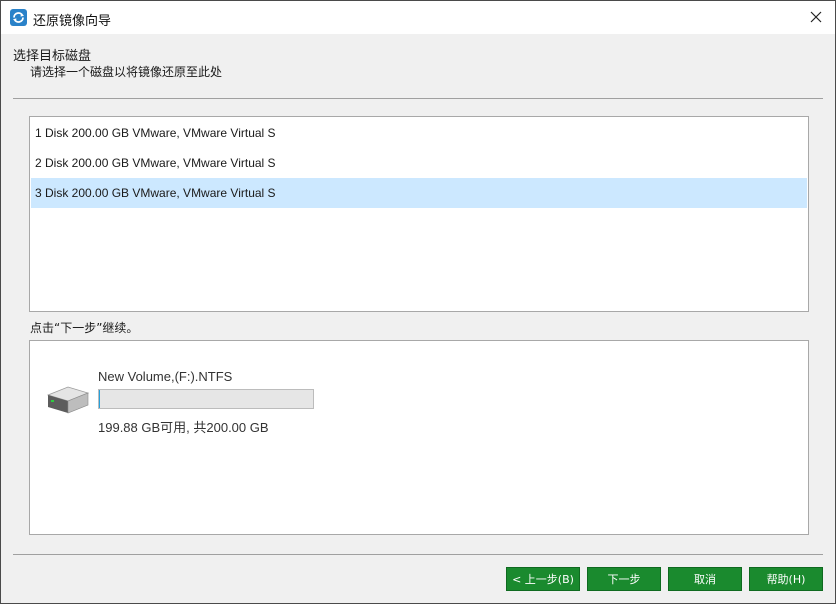  Describe the element at coordinates (165, 376) in the screenshot. I see `volume-name: New Volume,(F:).NTFS` at that location.